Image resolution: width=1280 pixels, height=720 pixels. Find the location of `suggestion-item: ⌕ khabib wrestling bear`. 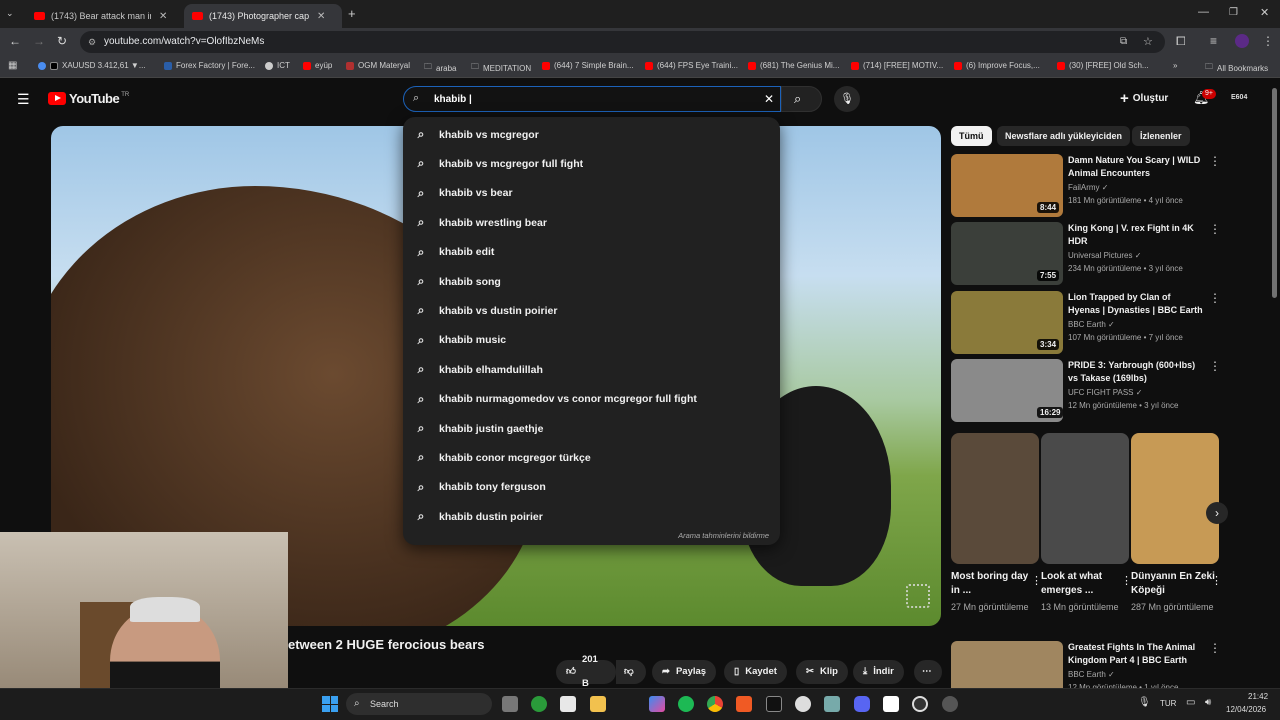

suggestion-item: ⌕ khabib wrestling bear is located at coordinates (591, 222).